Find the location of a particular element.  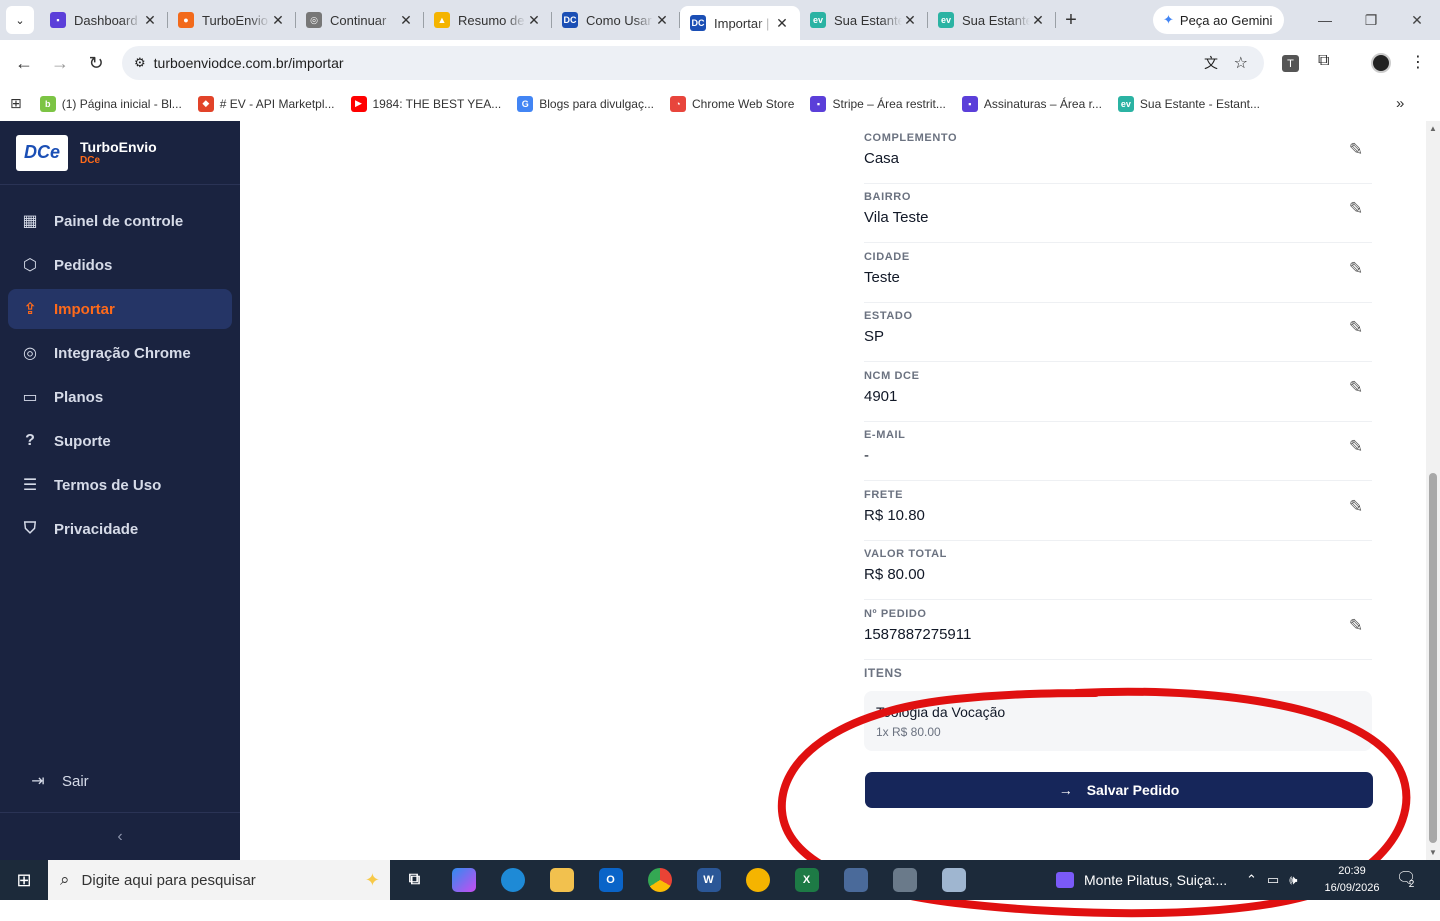

copilot-app is located at coordinates (463, 880).